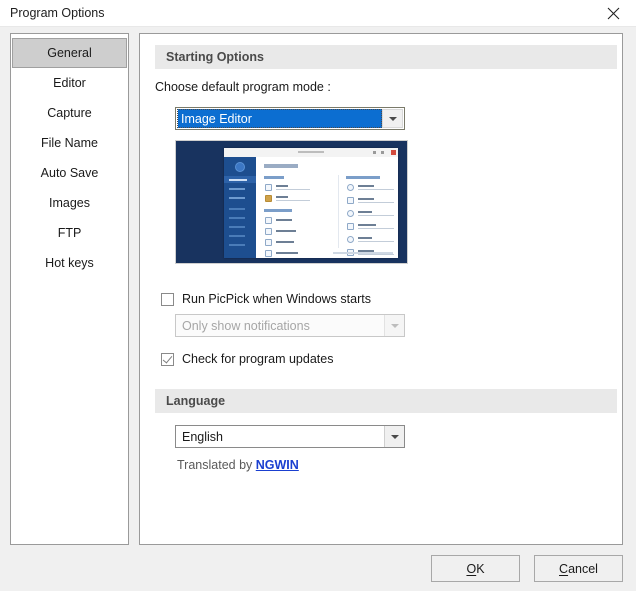 This screenshot has height=591, width=636. I want to click on cancel-button: Cancel, so click(578, 568).